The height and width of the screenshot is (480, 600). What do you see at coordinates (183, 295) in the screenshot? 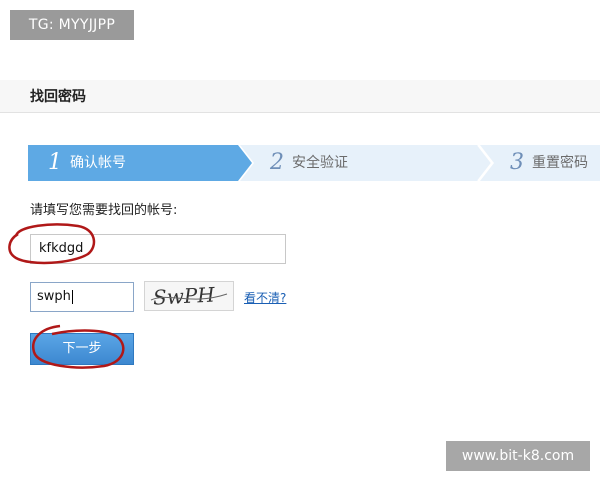
I see `captcha-text: SwPH` at bounding box center [183, 295].